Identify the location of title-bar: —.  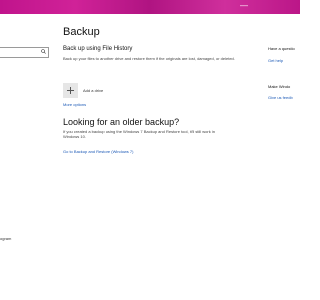
(150, 7).